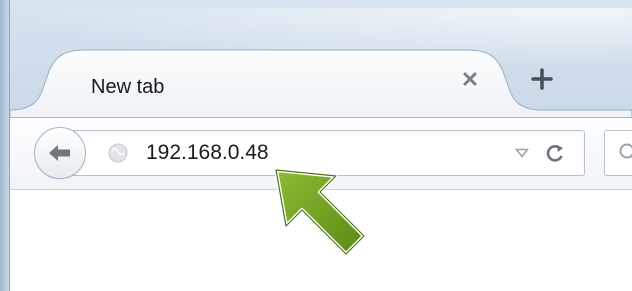  I want to click on back-button, so click(60, 153).